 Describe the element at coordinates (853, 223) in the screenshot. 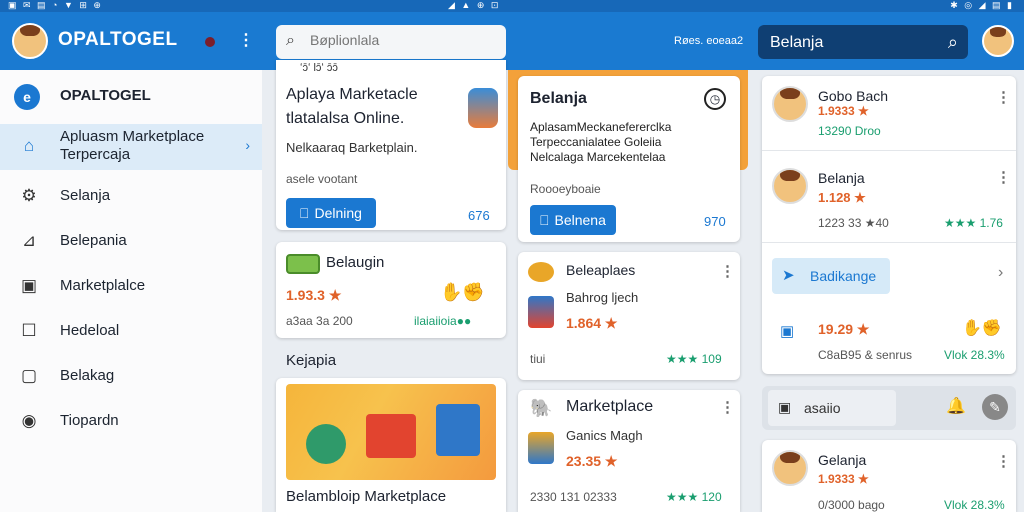

I see `user-meta: 1223 33 ★40` at that location.